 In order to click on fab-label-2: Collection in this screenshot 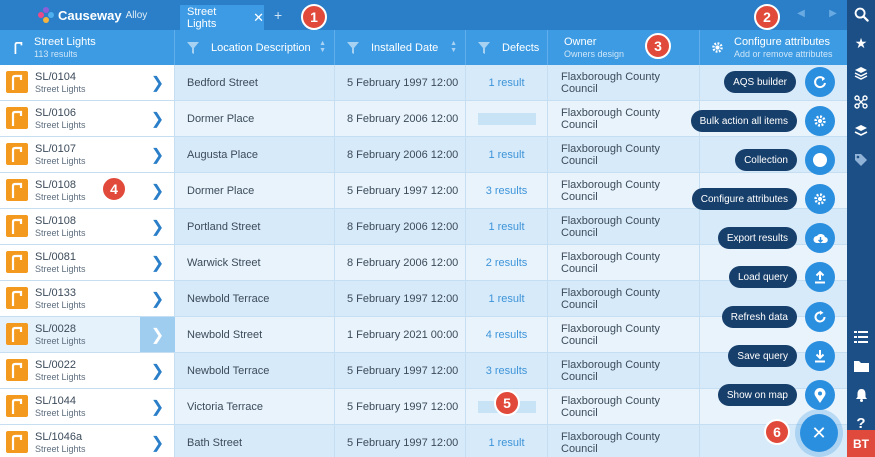, I will do `click(766, 160)`.